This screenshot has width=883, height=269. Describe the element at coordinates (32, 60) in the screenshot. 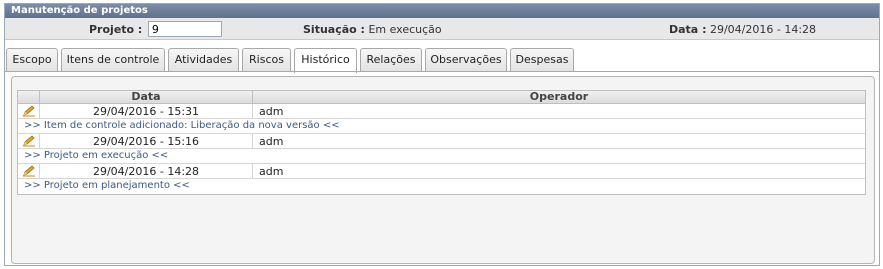

I see `tab-escopo: Escopo` at that location.